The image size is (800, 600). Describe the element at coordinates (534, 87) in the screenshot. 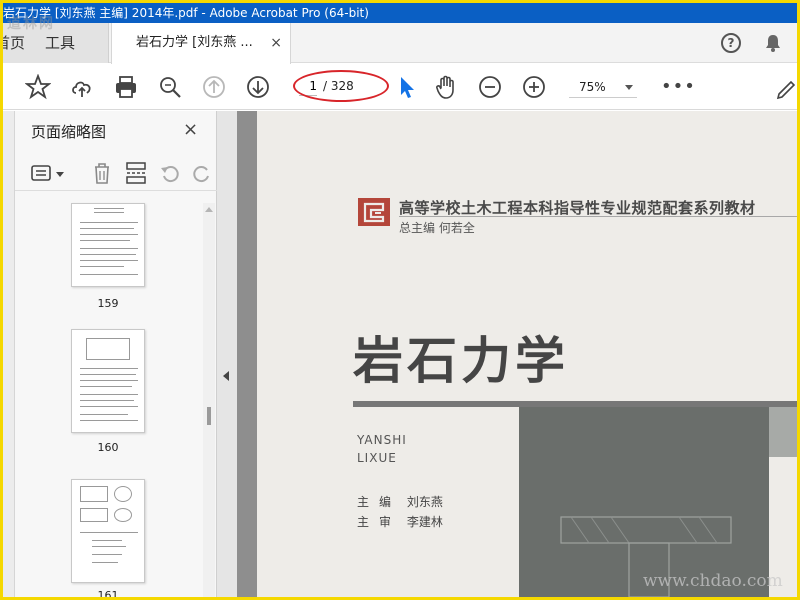

I see `zoom-in-icon` at that location.